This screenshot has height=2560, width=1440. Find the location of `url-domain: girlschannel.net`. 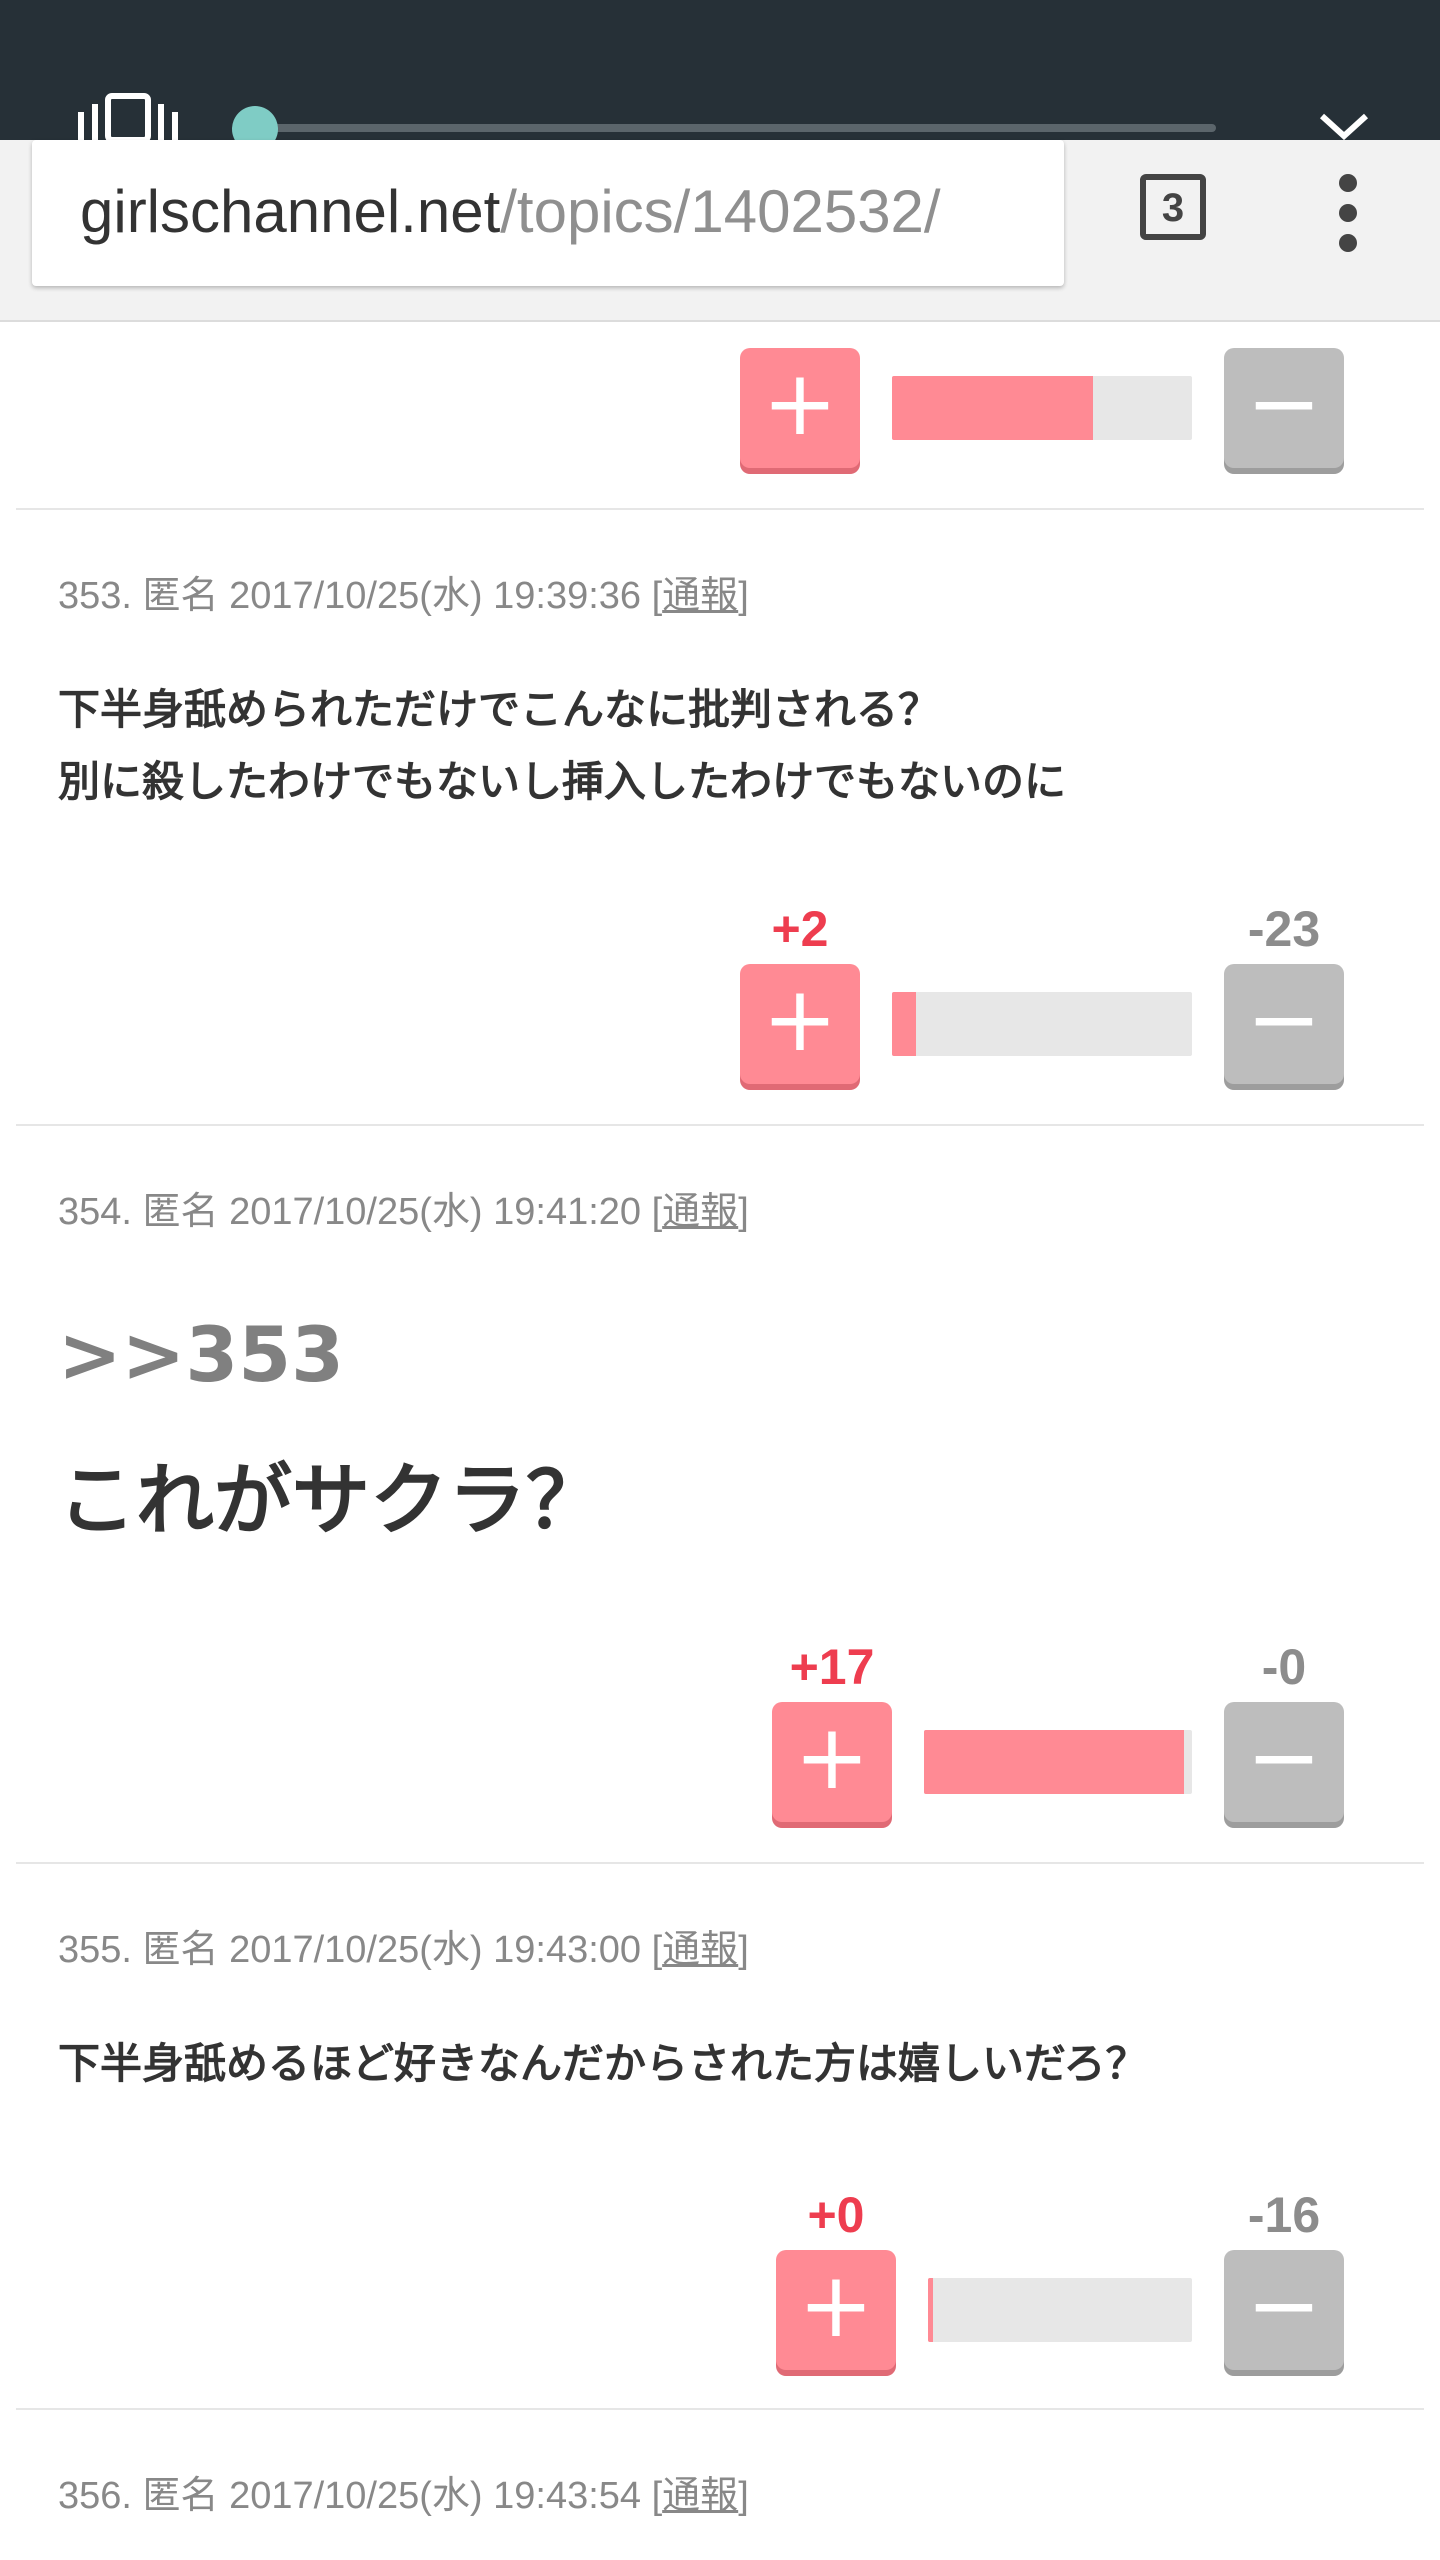

url-domain: girlschannel.net is located at coordinates (290, 211).